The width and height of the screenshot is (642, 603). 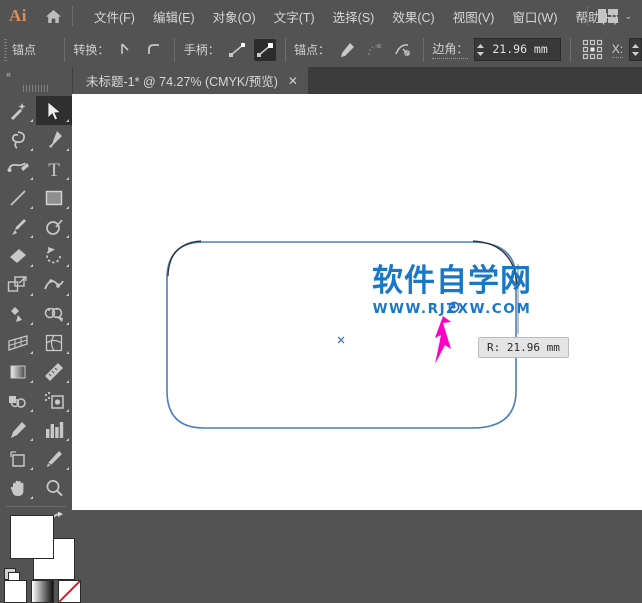 I want to click on selection-tool, so click(x=54, y=110).